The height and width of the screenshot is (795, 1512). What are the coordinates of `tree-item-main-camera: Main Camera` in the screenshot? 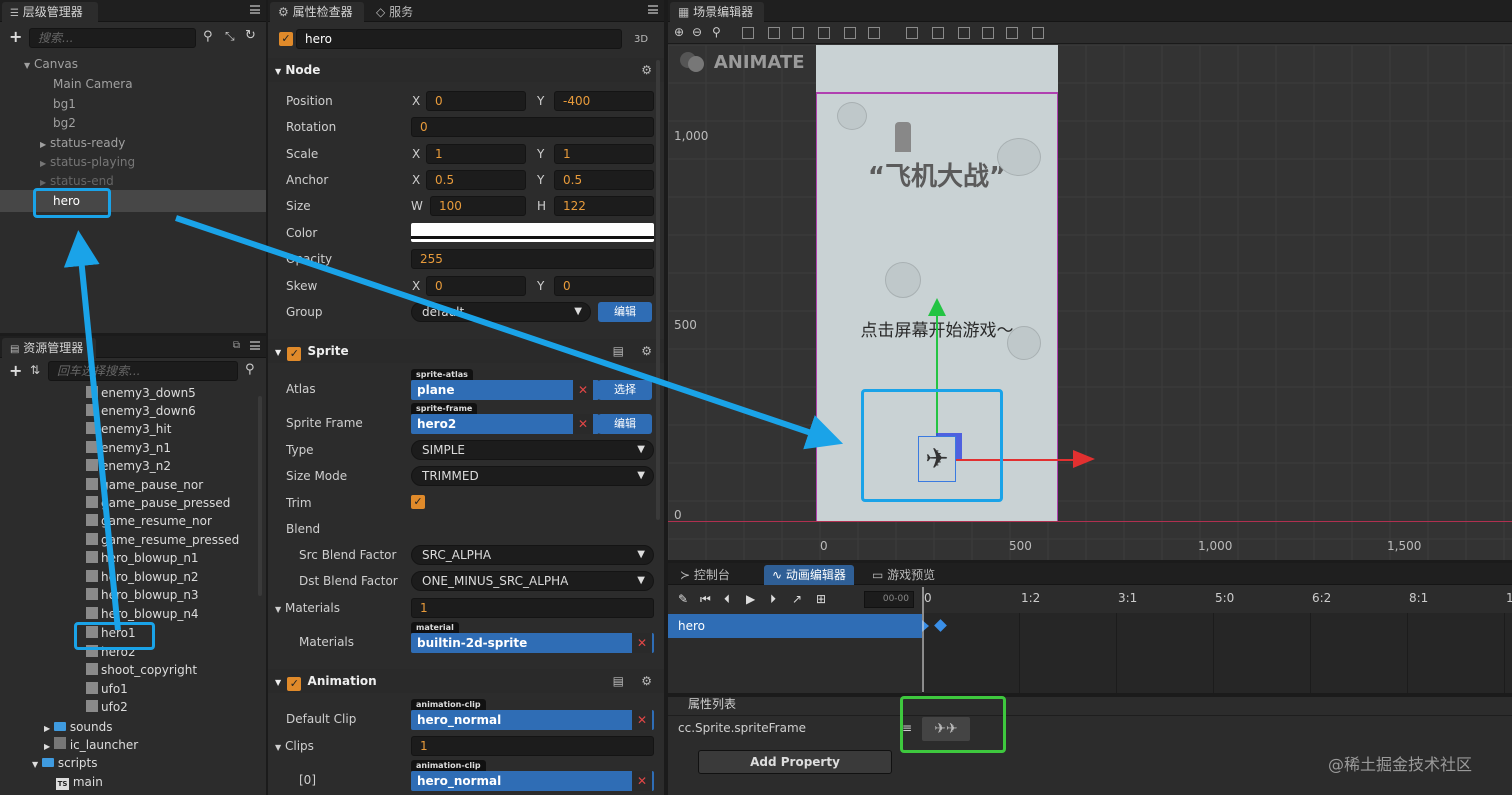 It's located at (93, 84).